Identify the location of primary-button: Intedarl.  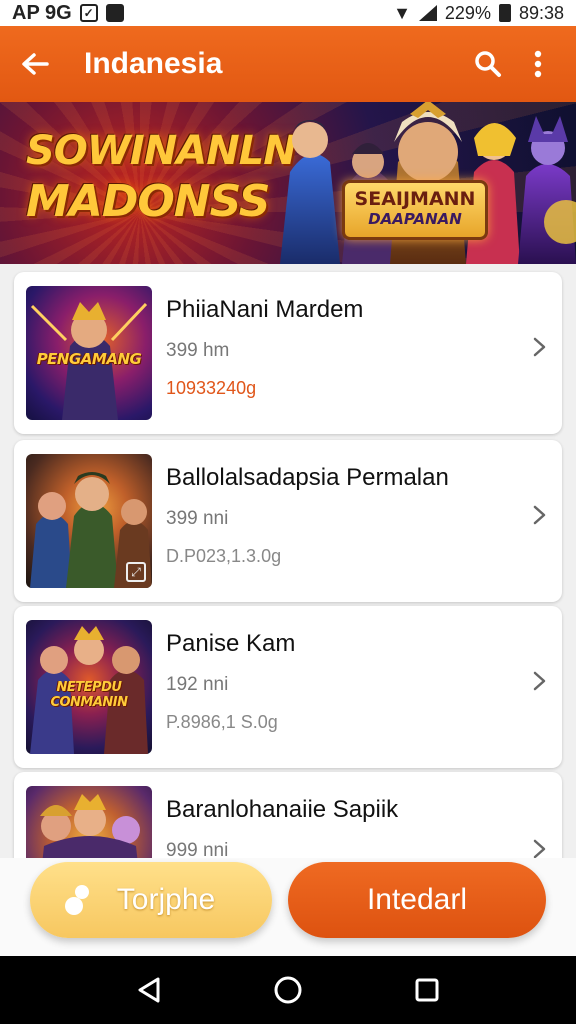
(417, 900).